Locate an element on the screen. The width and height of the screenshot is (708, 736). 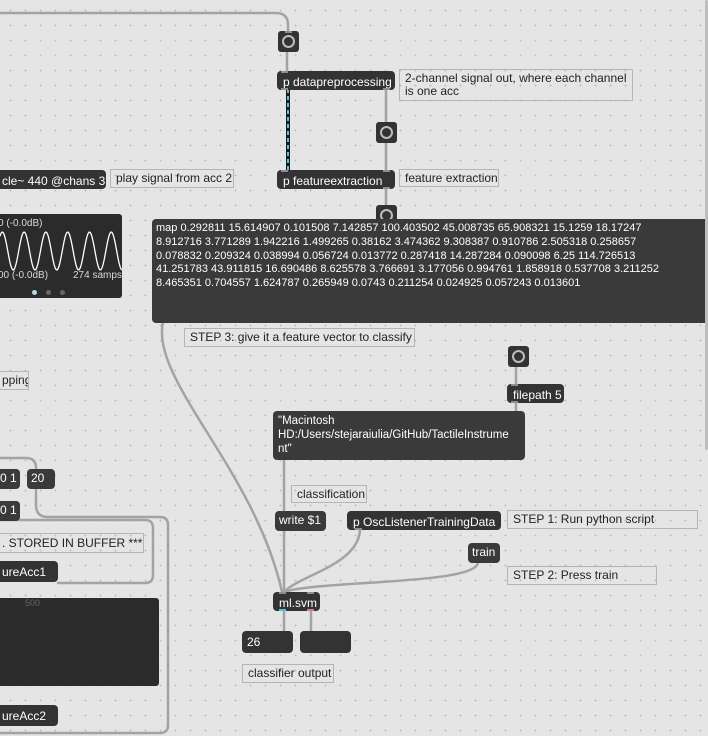
comment-stored-in-buffer: . STORED IN BUFFER *** is located at coordinates (72, 543).